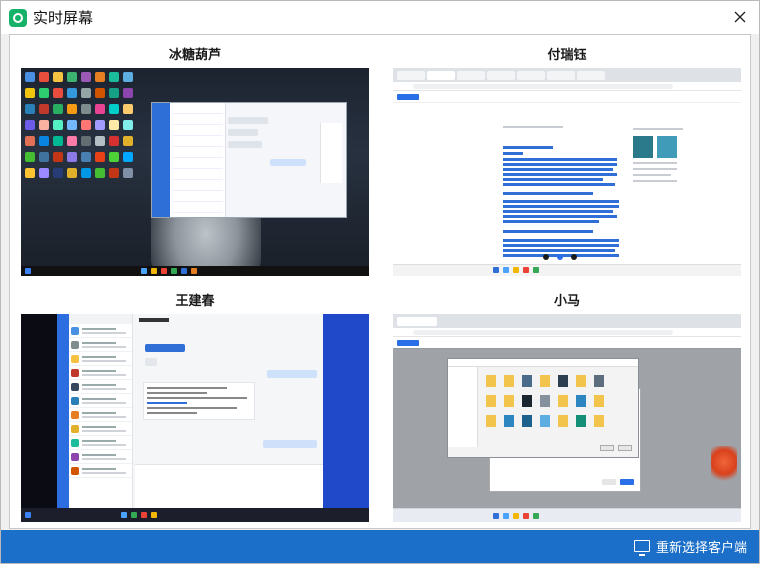 The image size is (760, 564). Describe the element at coordinates (80, 162) in the screenshot. I see `desktop-icons` at that location.